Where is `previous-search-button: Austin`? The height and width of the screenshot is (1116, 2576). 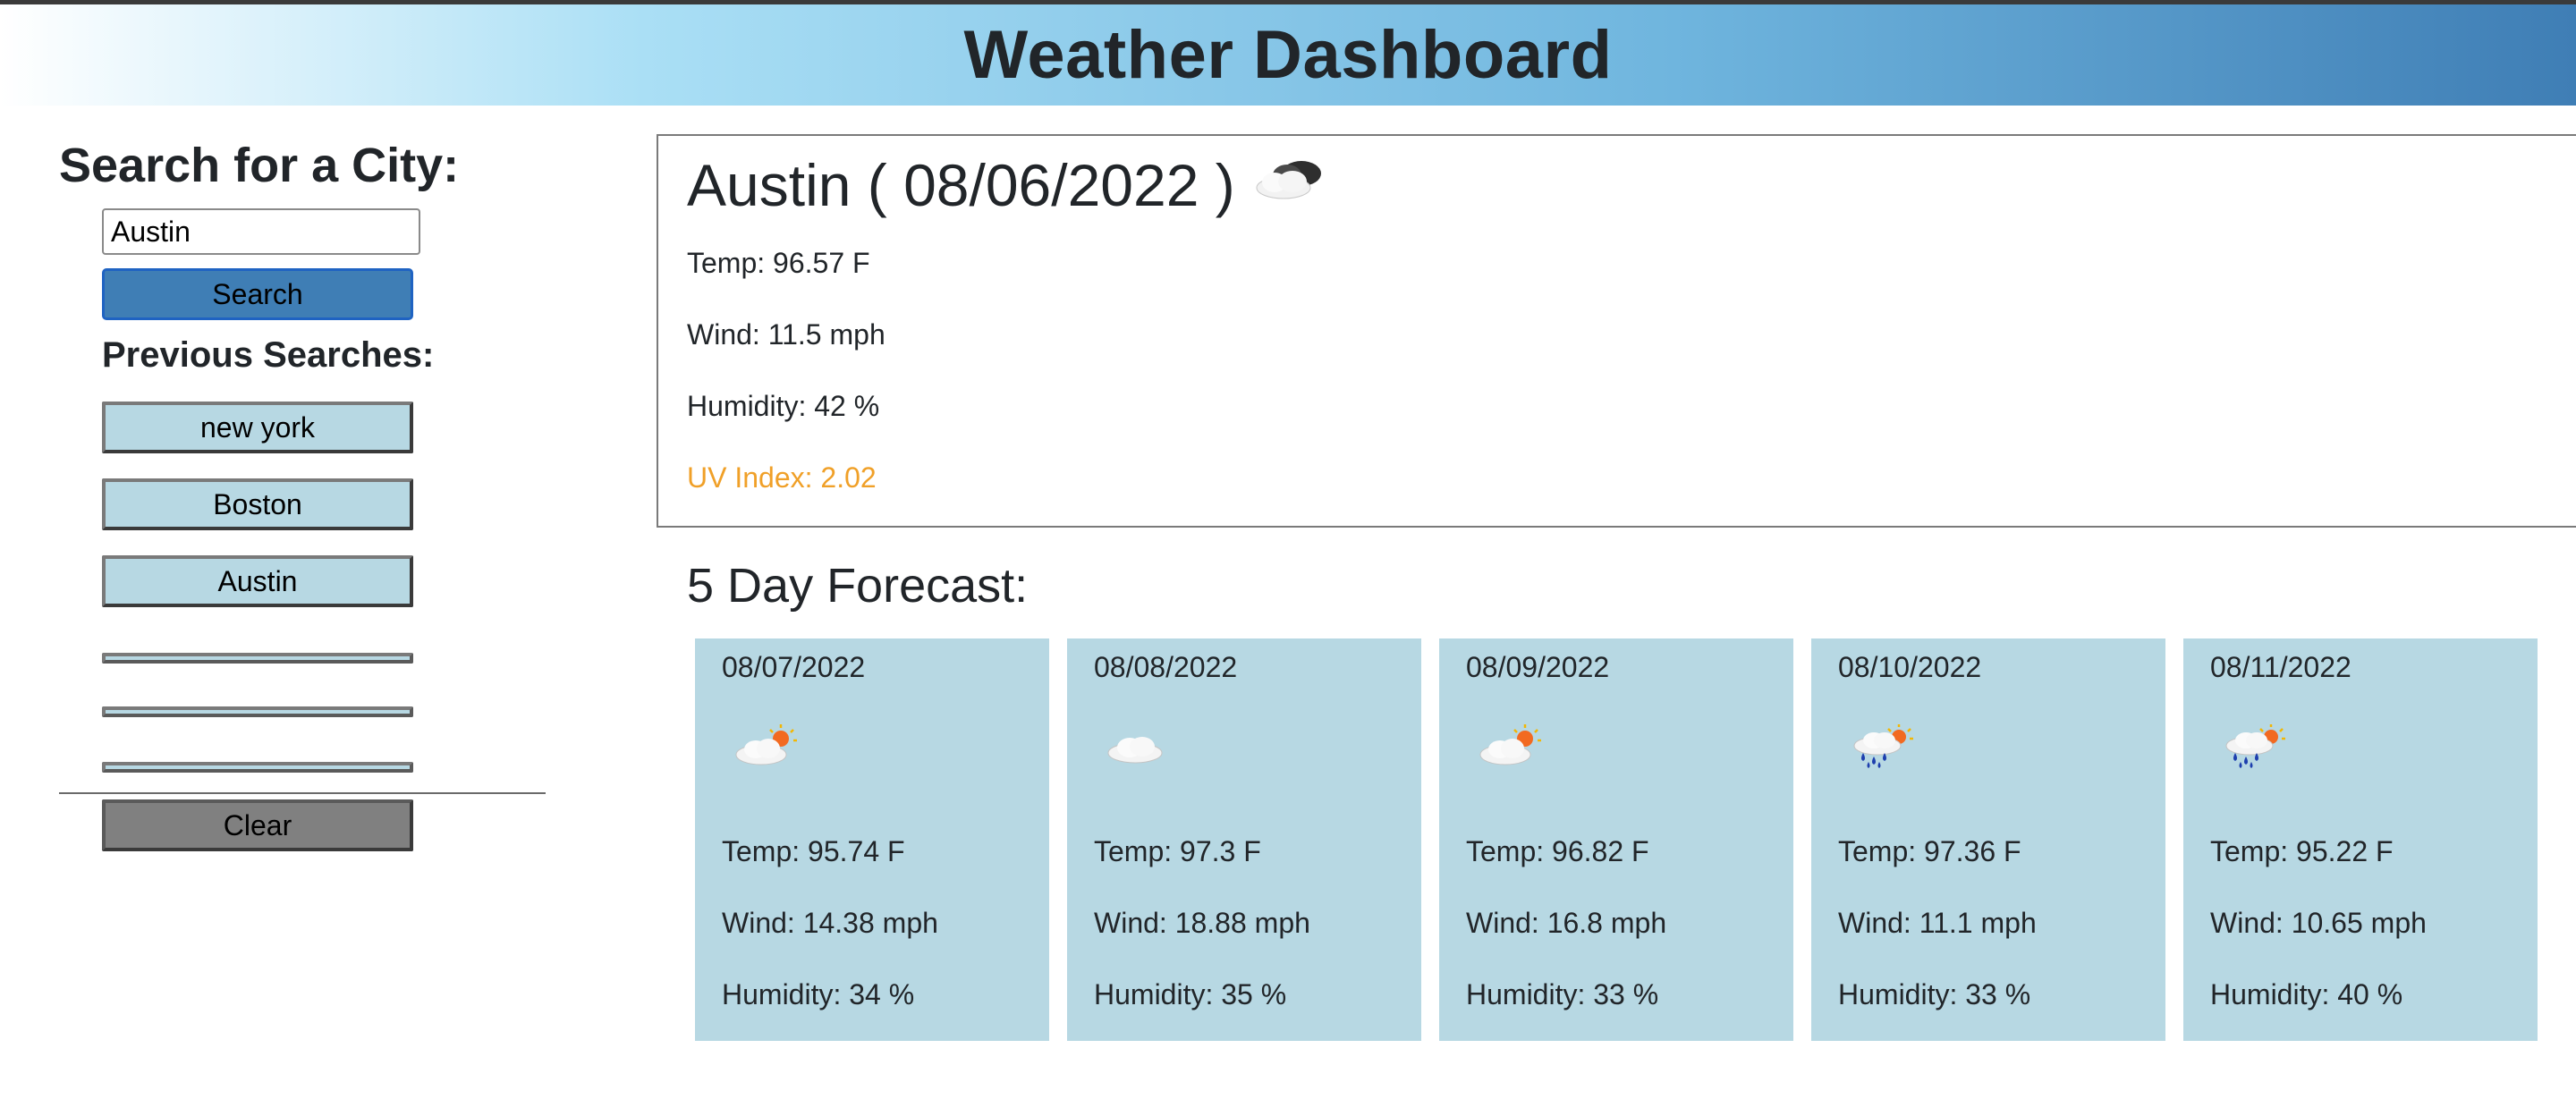
previous-search-button: Austin is located at coordinates (257, 581).